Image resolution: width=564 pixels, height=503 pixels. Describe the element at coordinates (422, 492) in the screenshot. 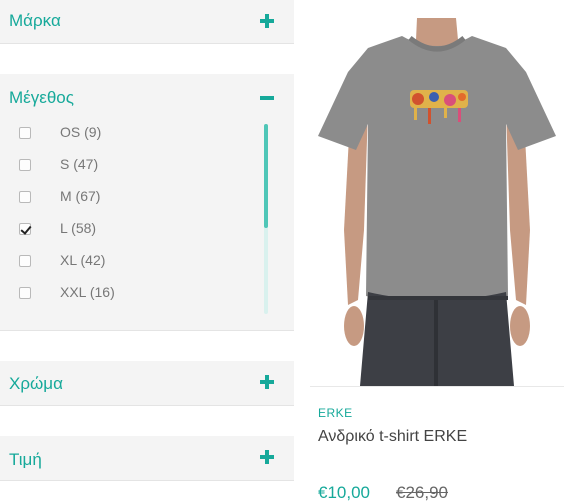

I see `product-old-price: €26,90` at that location.